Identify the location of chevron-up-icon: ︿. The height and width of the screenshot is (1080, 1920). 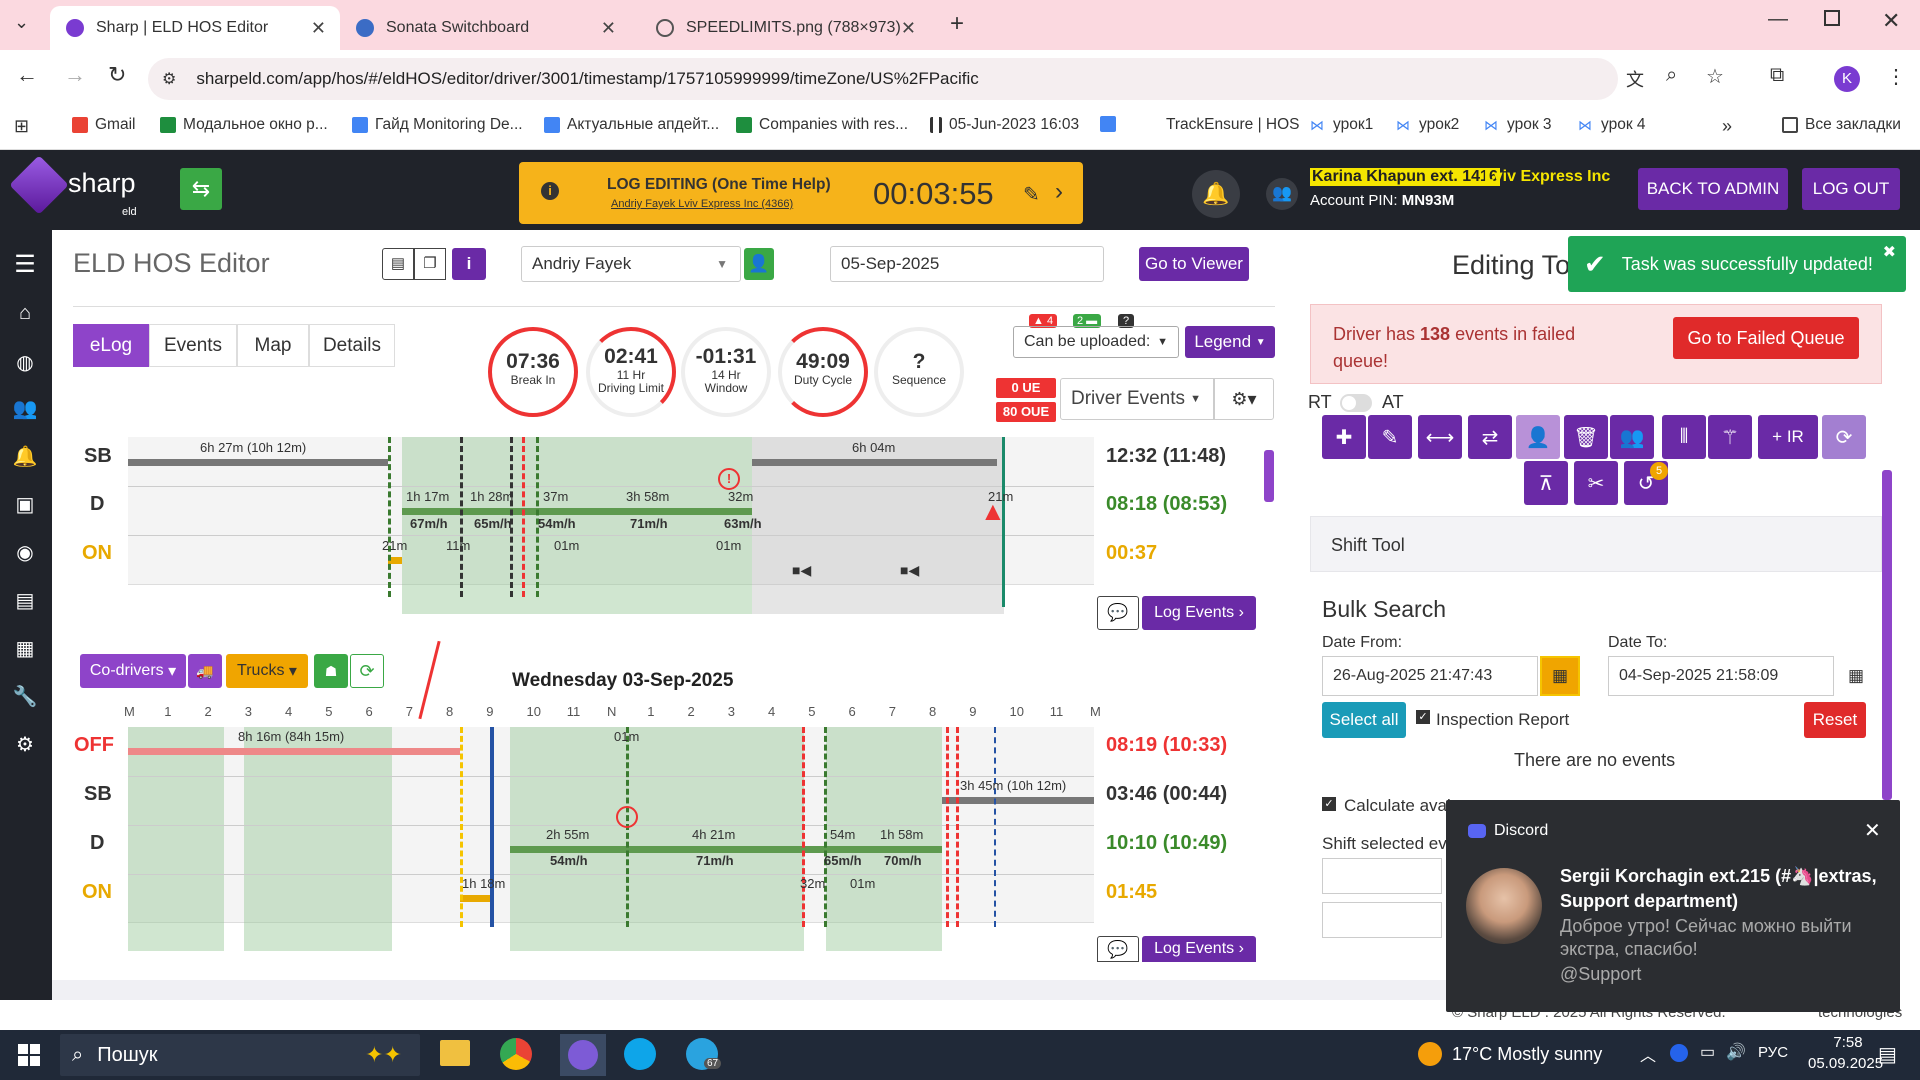
(1648, 1054).